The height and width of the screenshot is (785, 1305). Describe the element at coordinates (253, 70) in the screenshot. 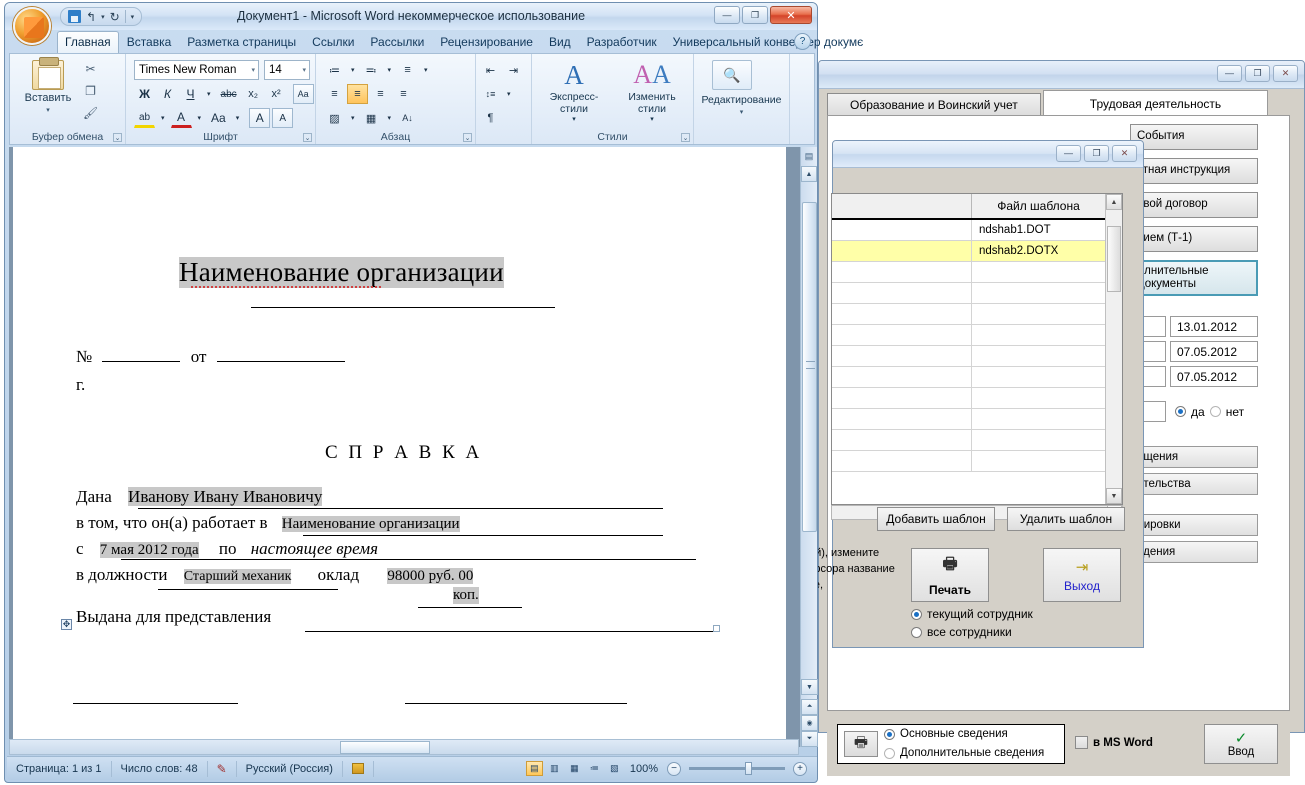

I see `font-name-dropdown-icon: ▾` at that location.